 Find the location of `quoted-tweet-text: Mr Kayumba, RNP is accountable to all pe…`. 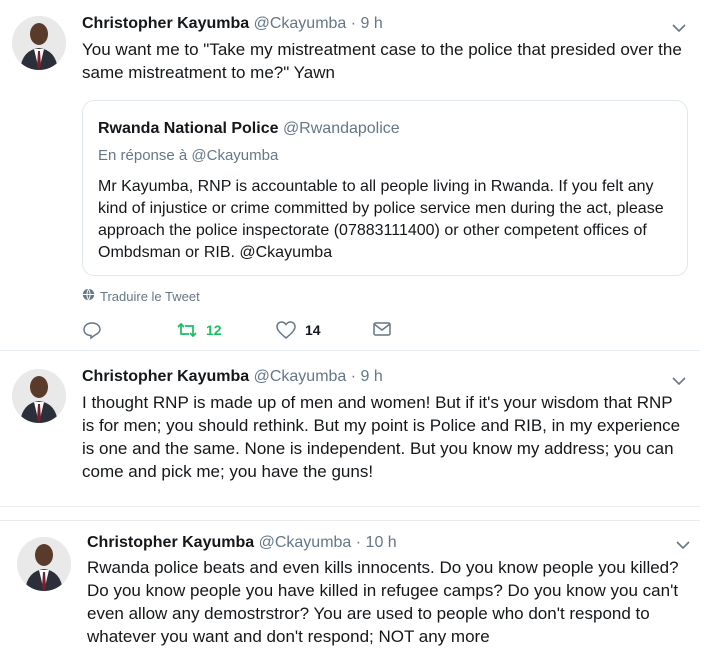

quoted-tweet-text: Mr Kayumba, RNP is accountable to all pe… is located at coordinates (381, 219).